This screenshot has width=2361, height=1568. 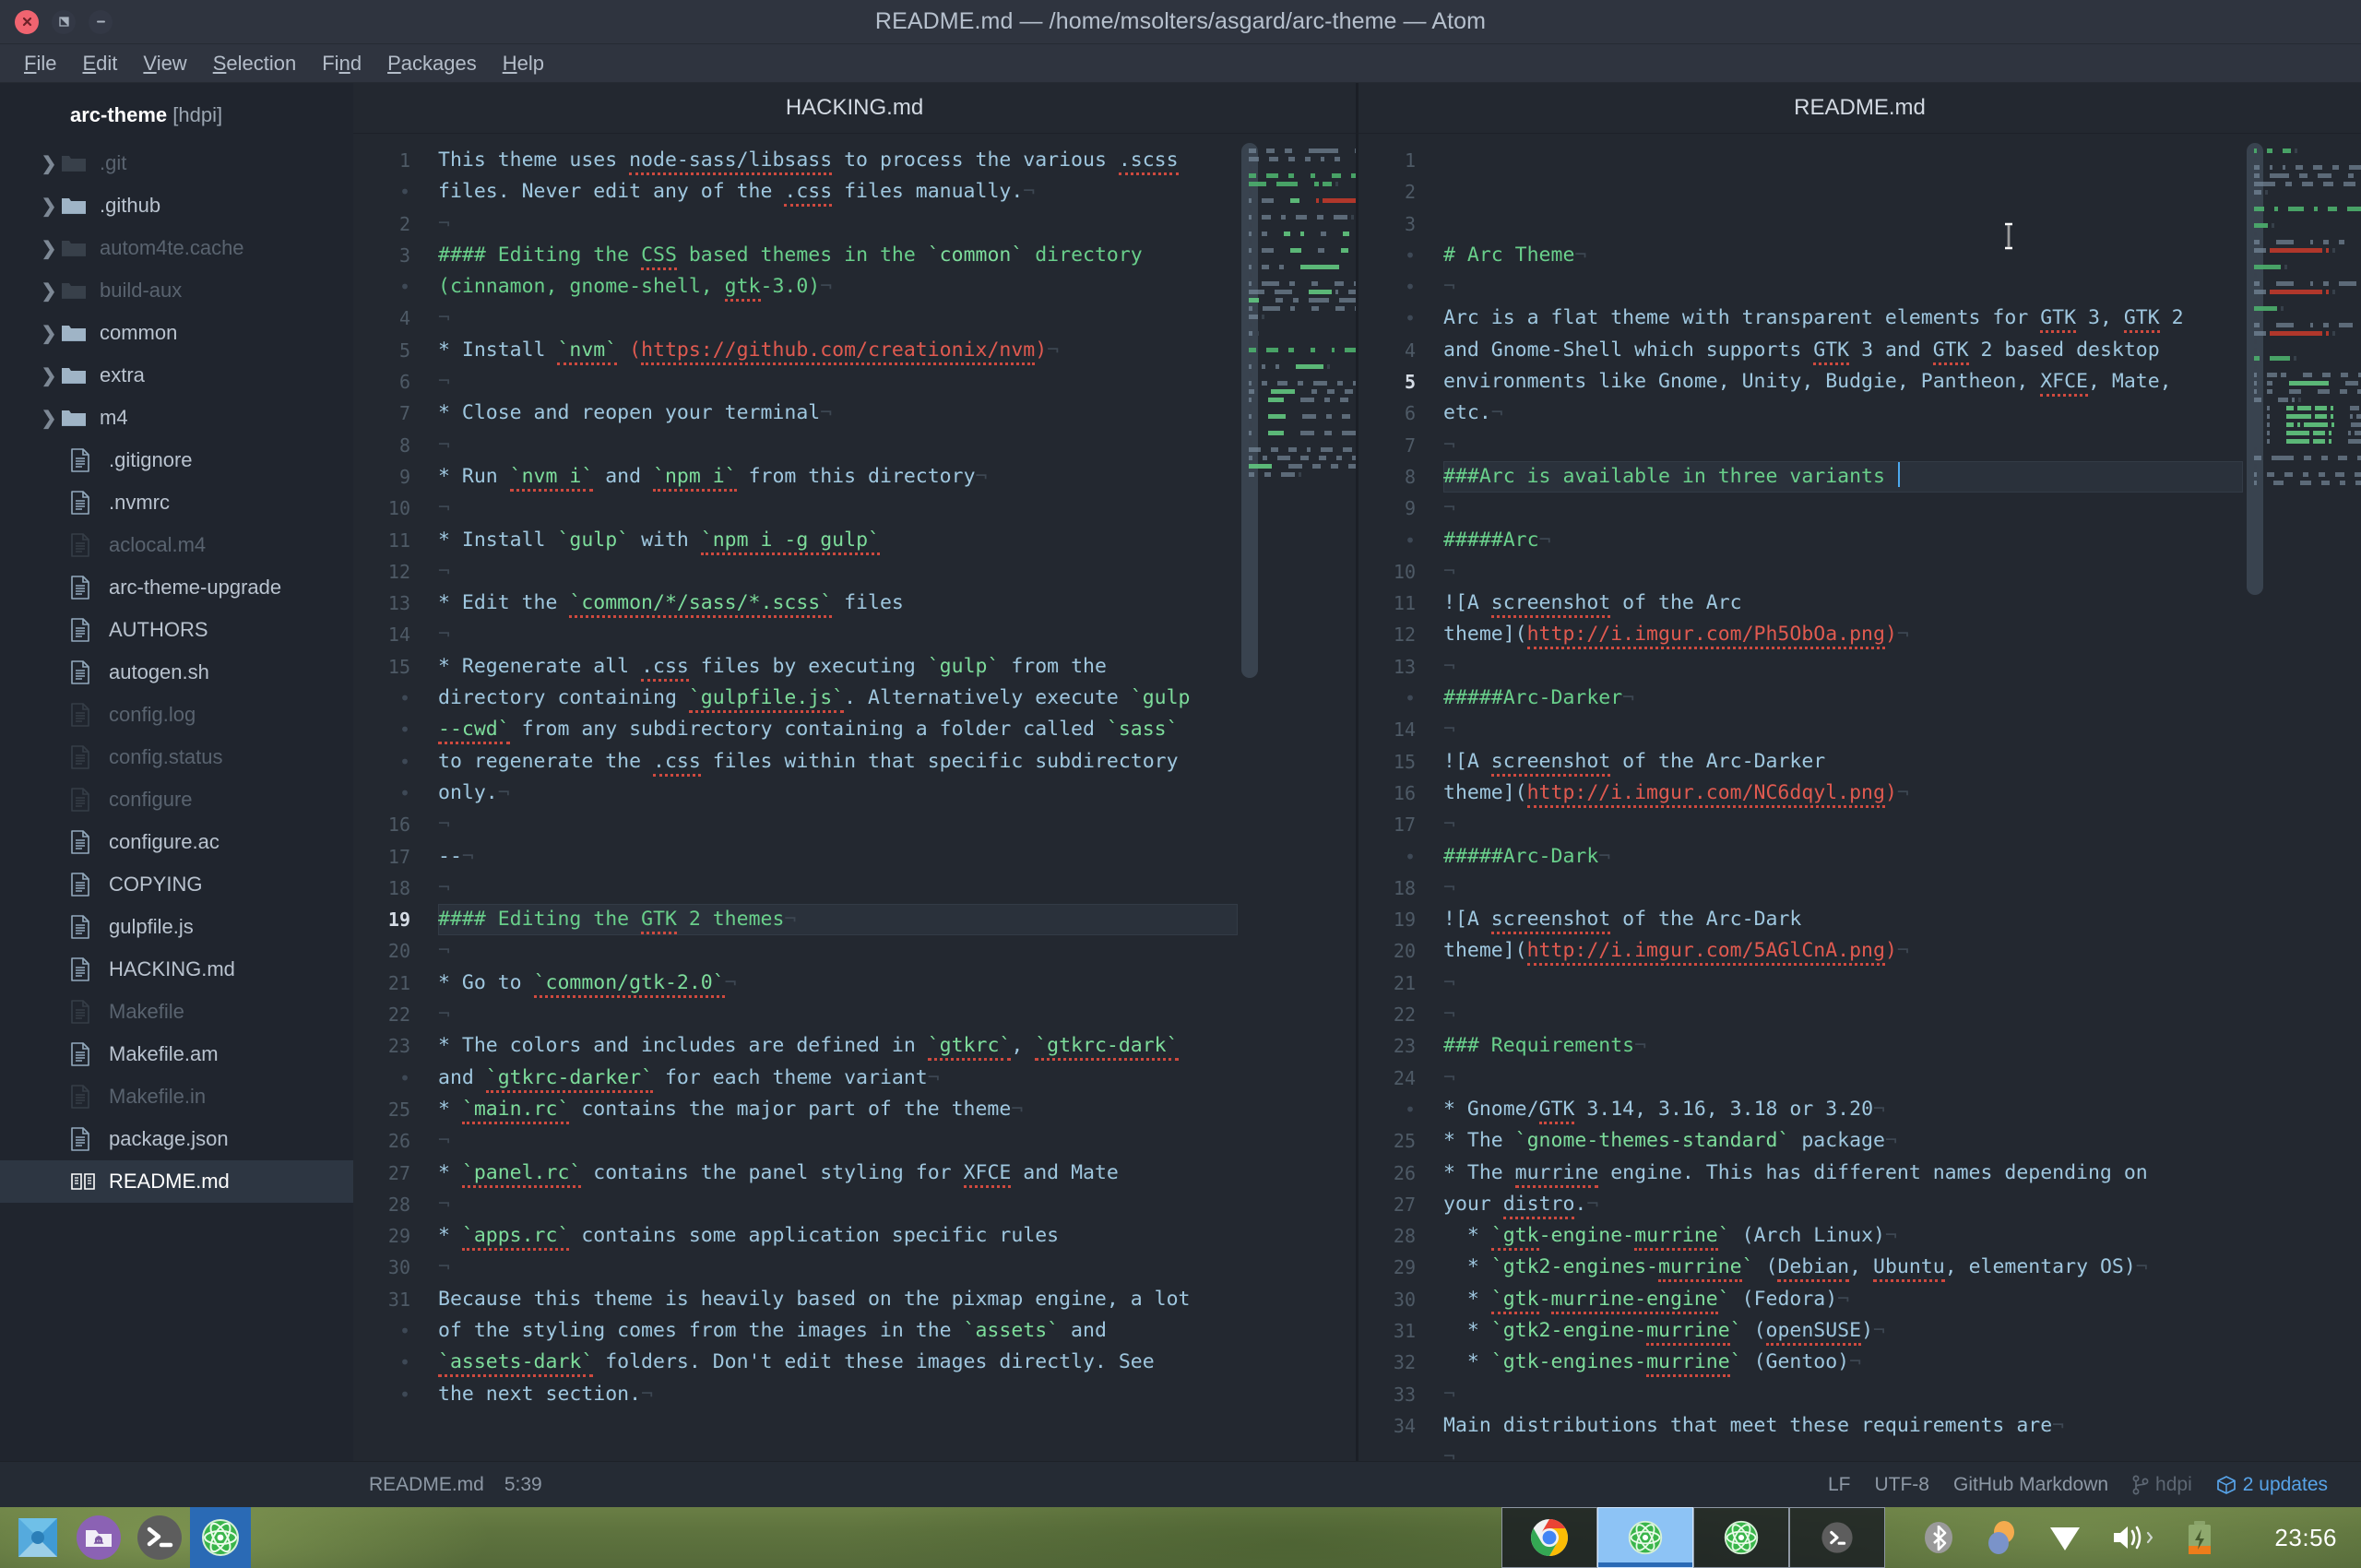 I want to click on code-line: ![A screenshot of the Arc-Dark, so click(x=1843, y=919).